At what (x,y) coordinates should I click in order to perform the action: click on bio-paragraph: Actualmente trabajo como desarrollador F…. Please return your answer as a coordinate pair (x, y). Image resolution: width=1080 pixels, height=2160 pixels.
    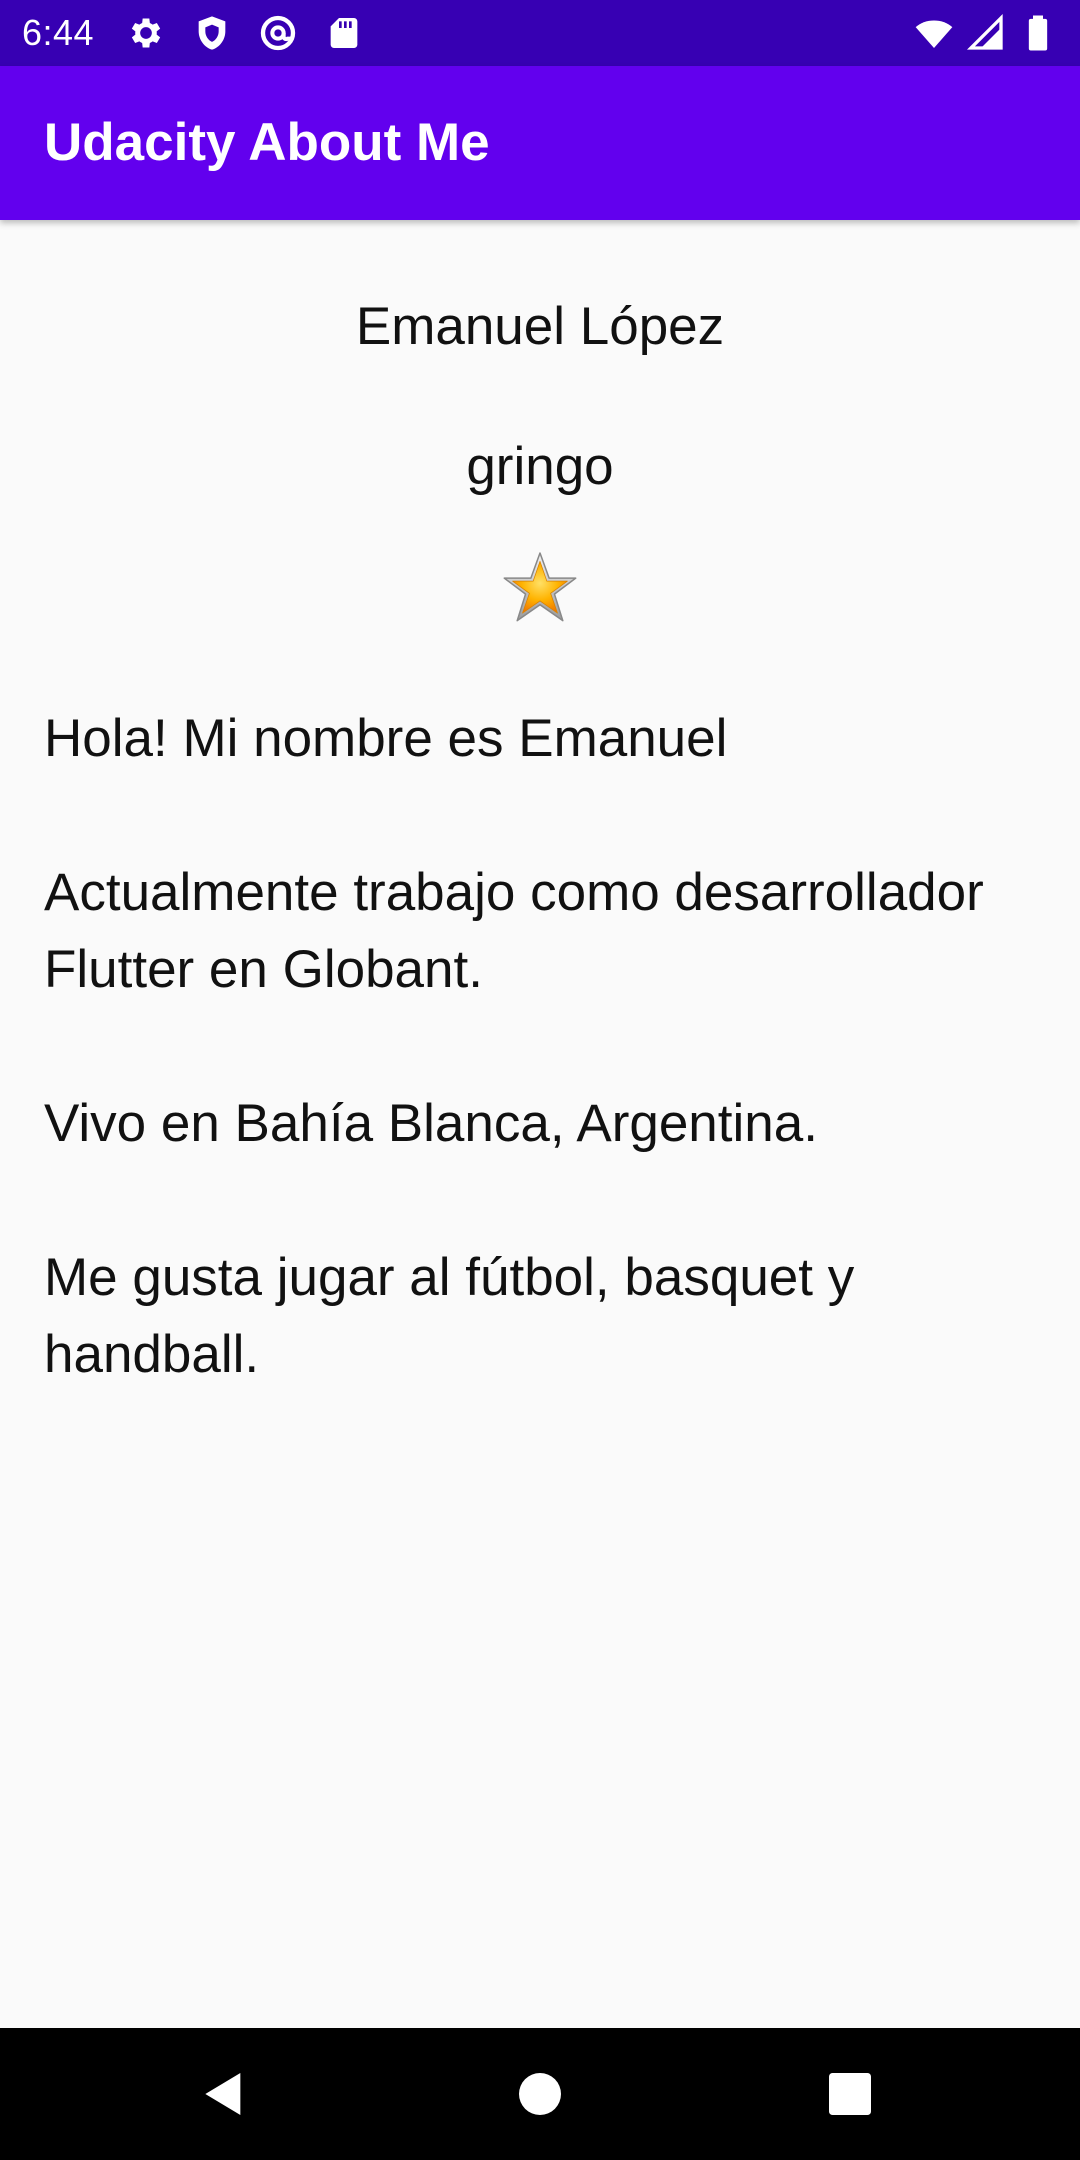
    Looking at the image, I should click on (514, 931).